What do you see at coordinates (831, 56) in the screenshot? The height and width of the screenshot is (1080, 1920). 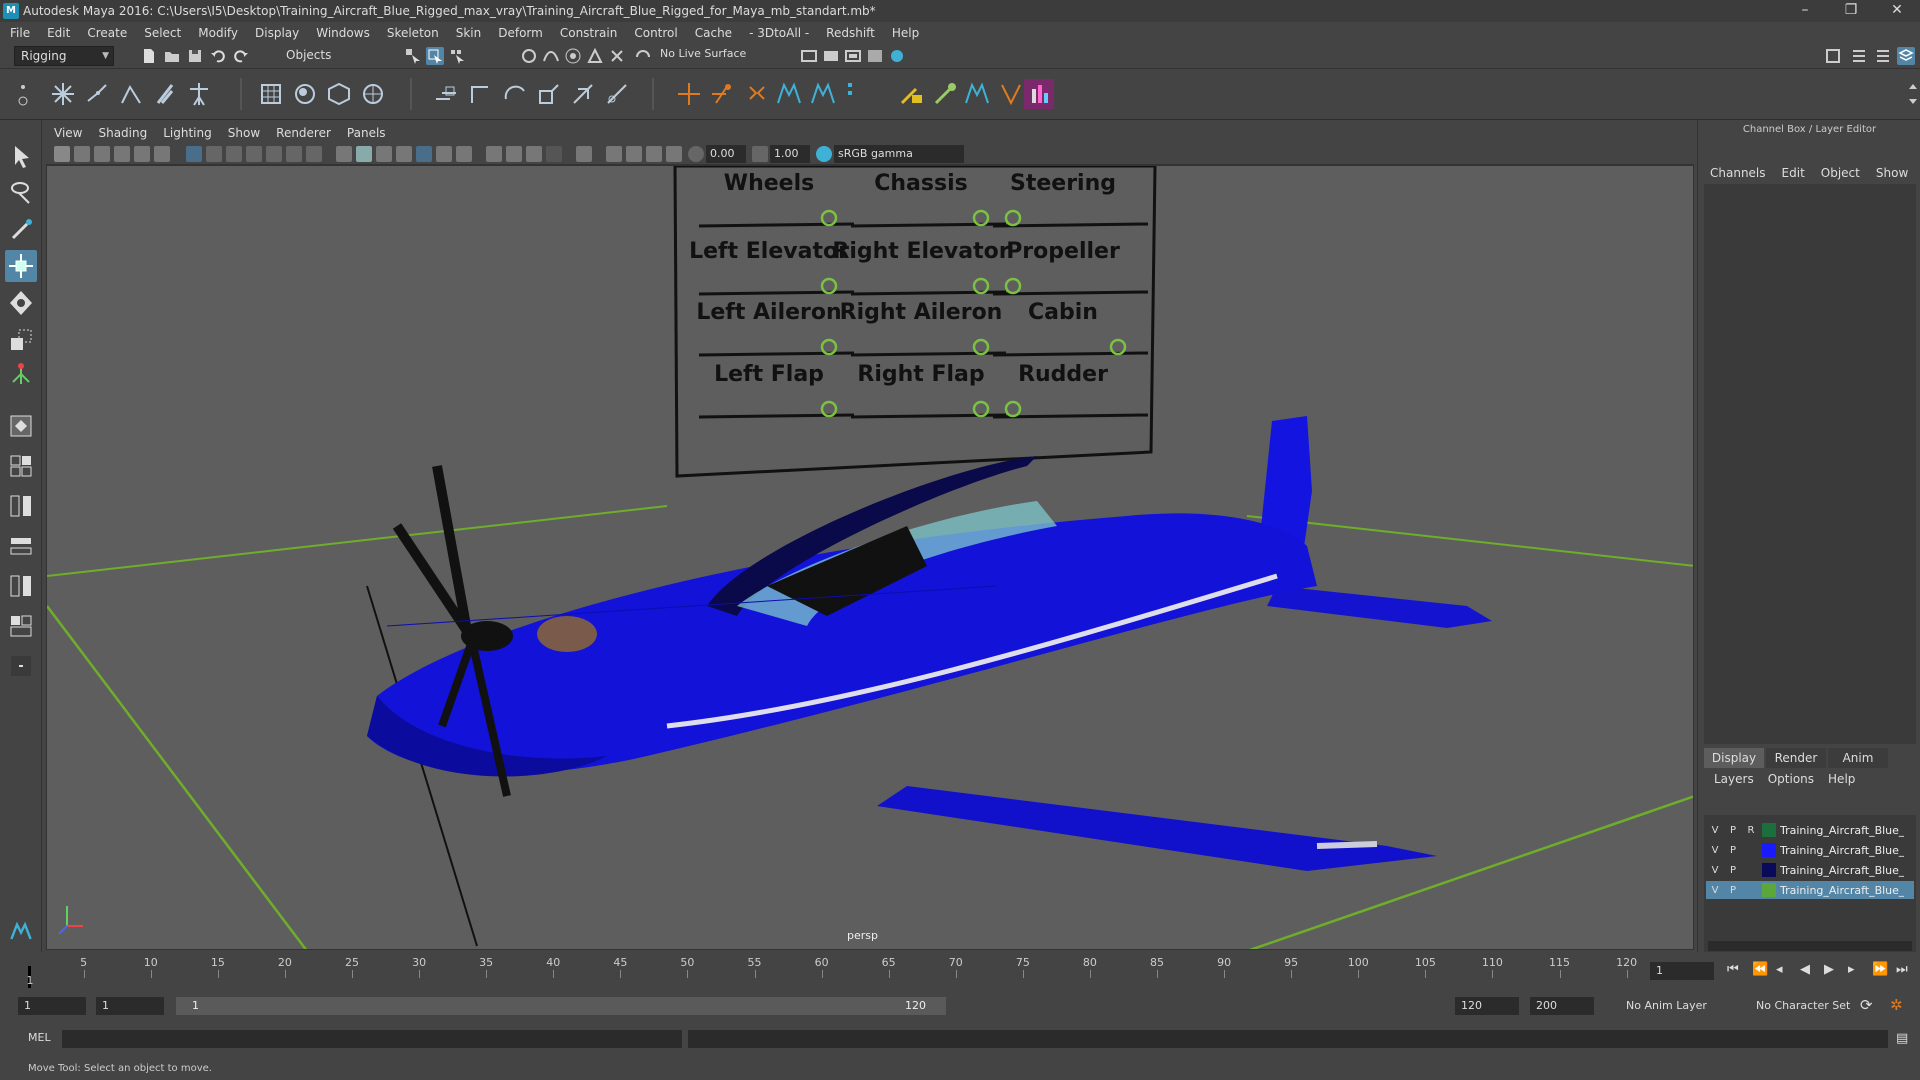 I see `render-frame-icon` at bounding box center [831, 56].